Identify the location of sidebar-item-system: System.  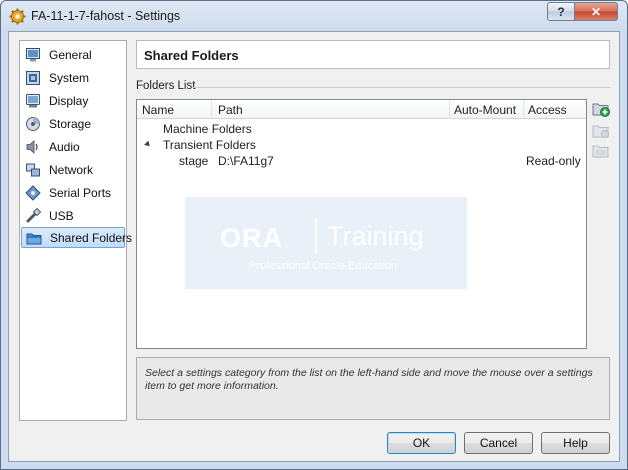
(73, 77).